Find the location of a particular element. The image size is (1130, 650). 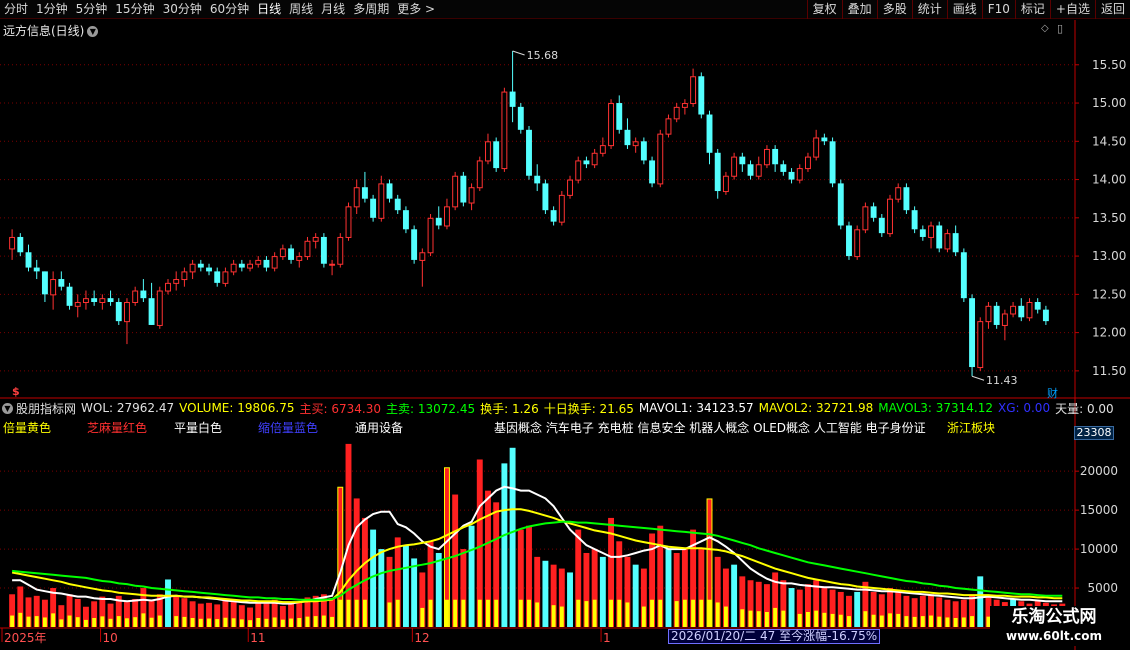

indicator-wol: WOL: 27962.47 is located at coordinates (128, 408).